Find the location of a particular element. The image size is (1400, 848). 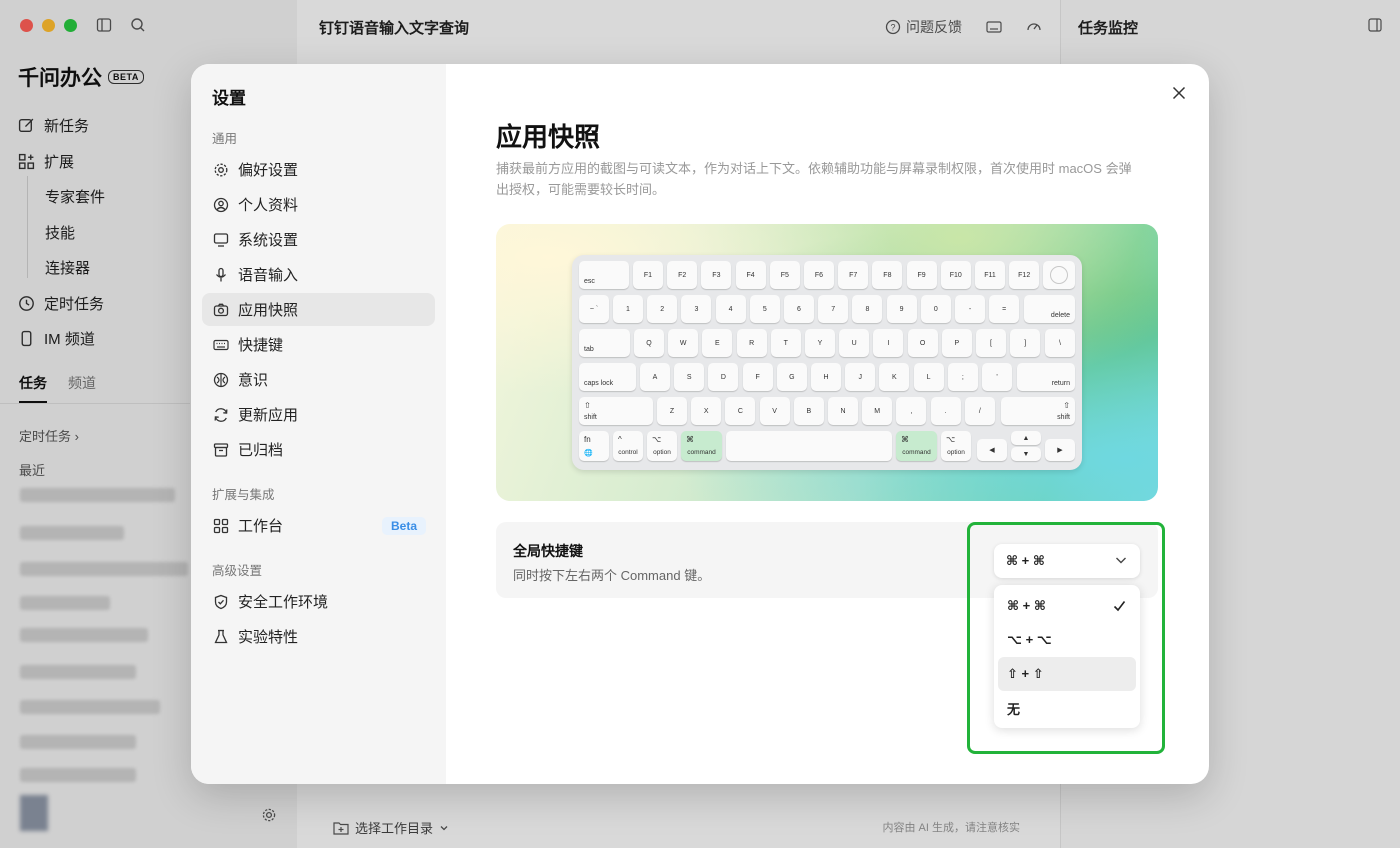

key-label: ~ ` is located at coordinates (594, 309).